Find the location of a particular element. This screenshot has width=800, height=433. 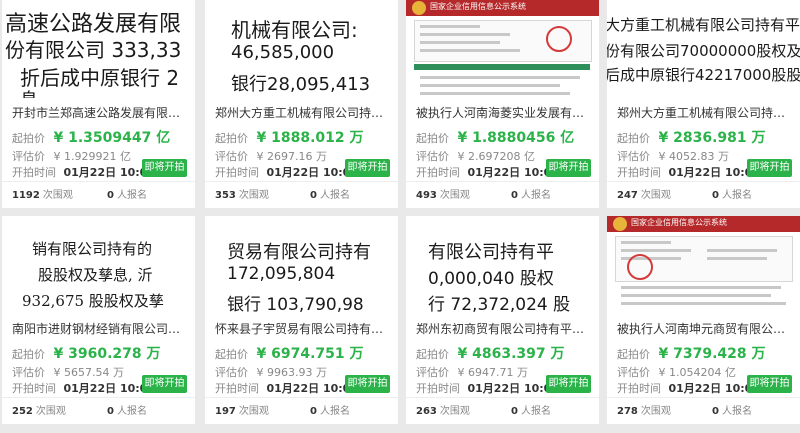

views-number: 493 is located at coordinates (426, 195).